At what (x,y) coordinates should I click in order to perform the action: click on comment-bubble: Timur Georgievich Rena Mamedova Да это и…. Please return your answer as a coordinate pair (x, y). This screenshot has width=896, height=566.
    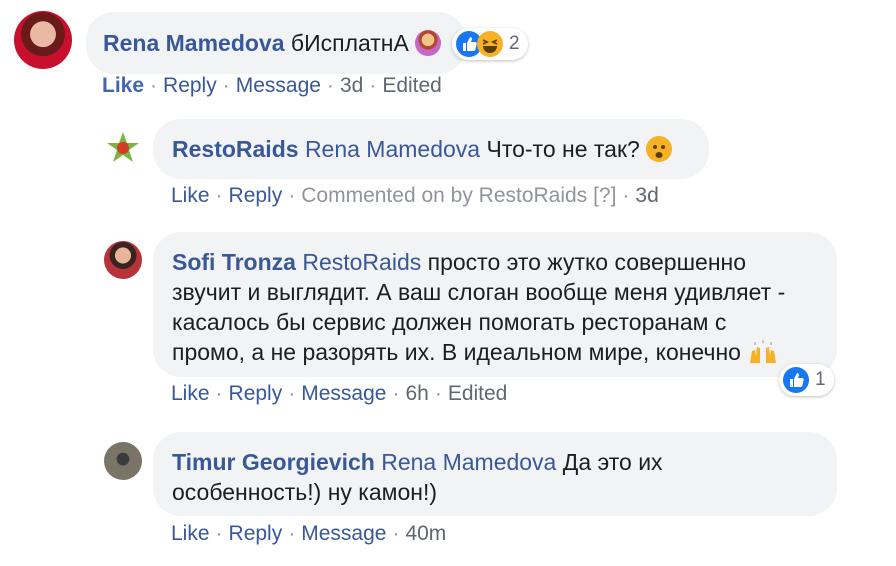
    Looking at the image, I should click on (495, 474).